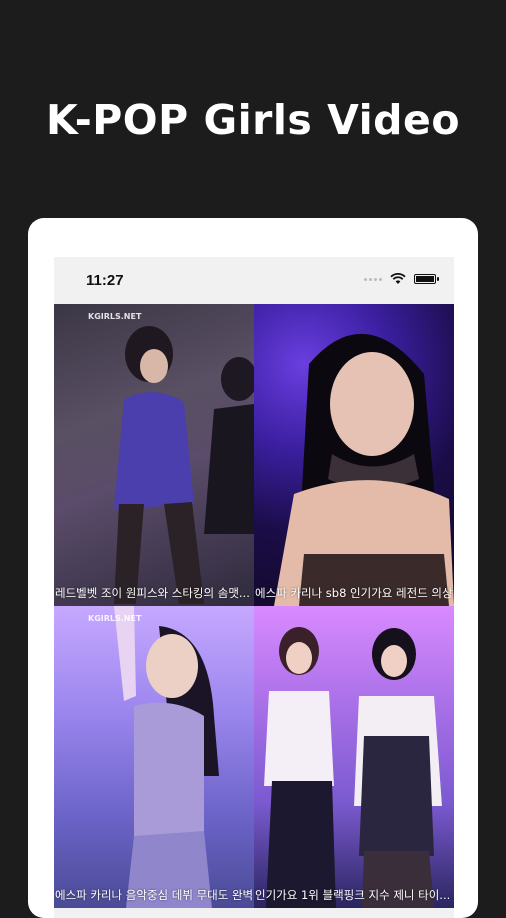 The width and height of the screenshot is (506, 918). I want to click on wifi-icon, so click(398, 278).